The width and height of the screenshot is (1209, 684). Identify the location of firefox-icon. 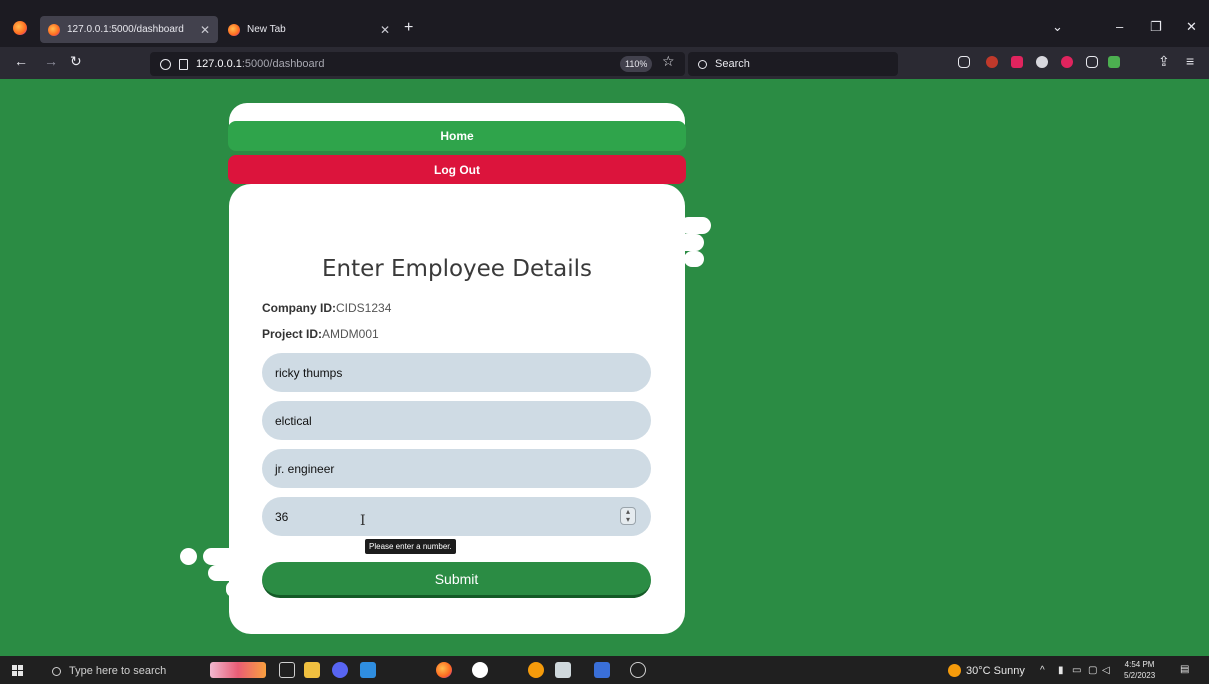
(20, 28).